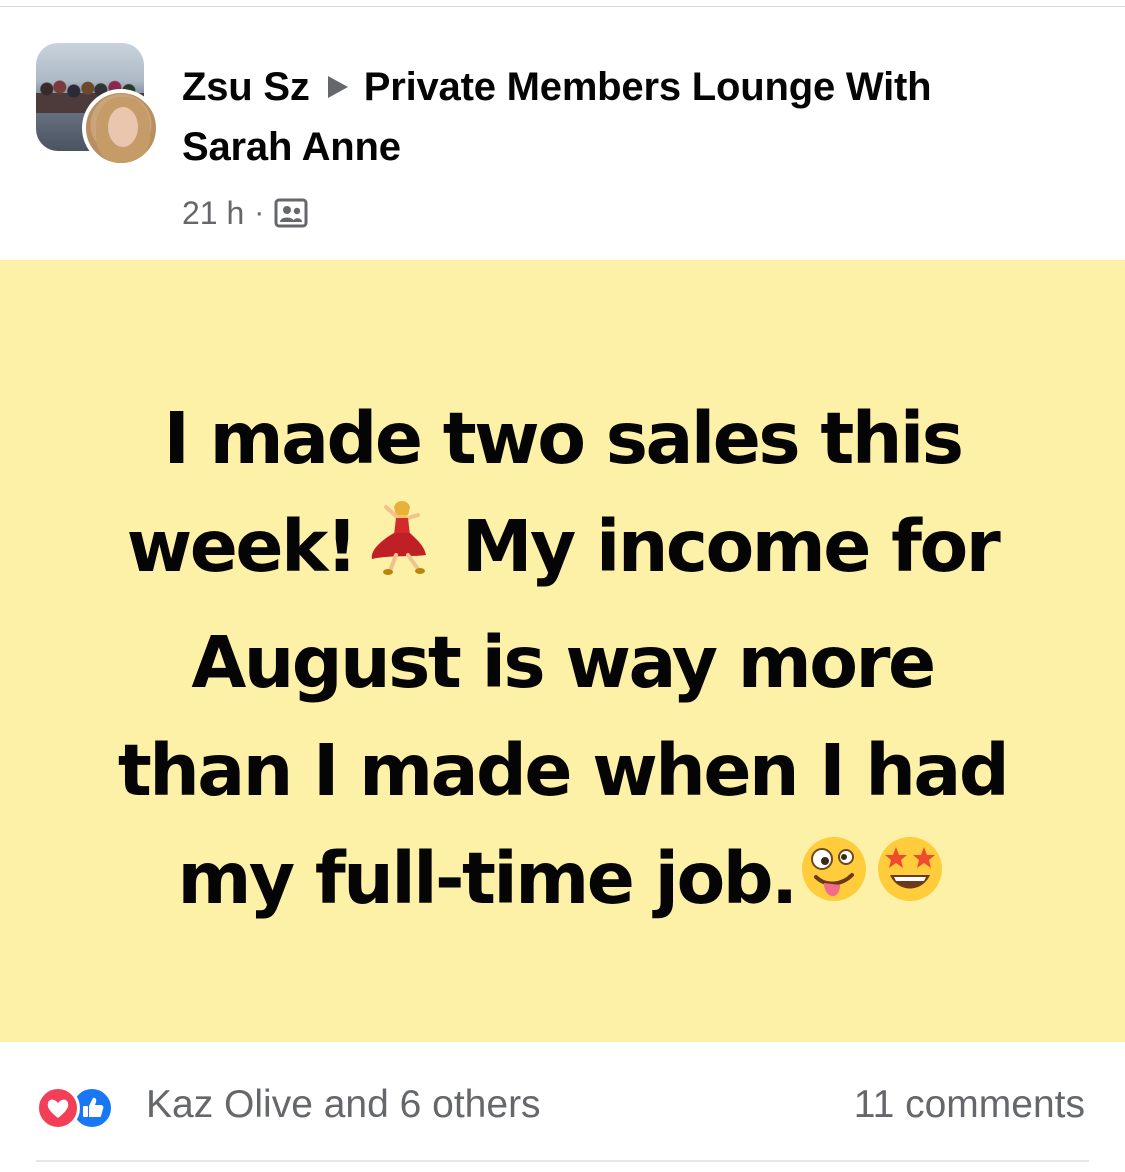 The height and width of the screenshot is (1172, 1125). I want to click on message-line-2b: My income for, so click(720, 547).